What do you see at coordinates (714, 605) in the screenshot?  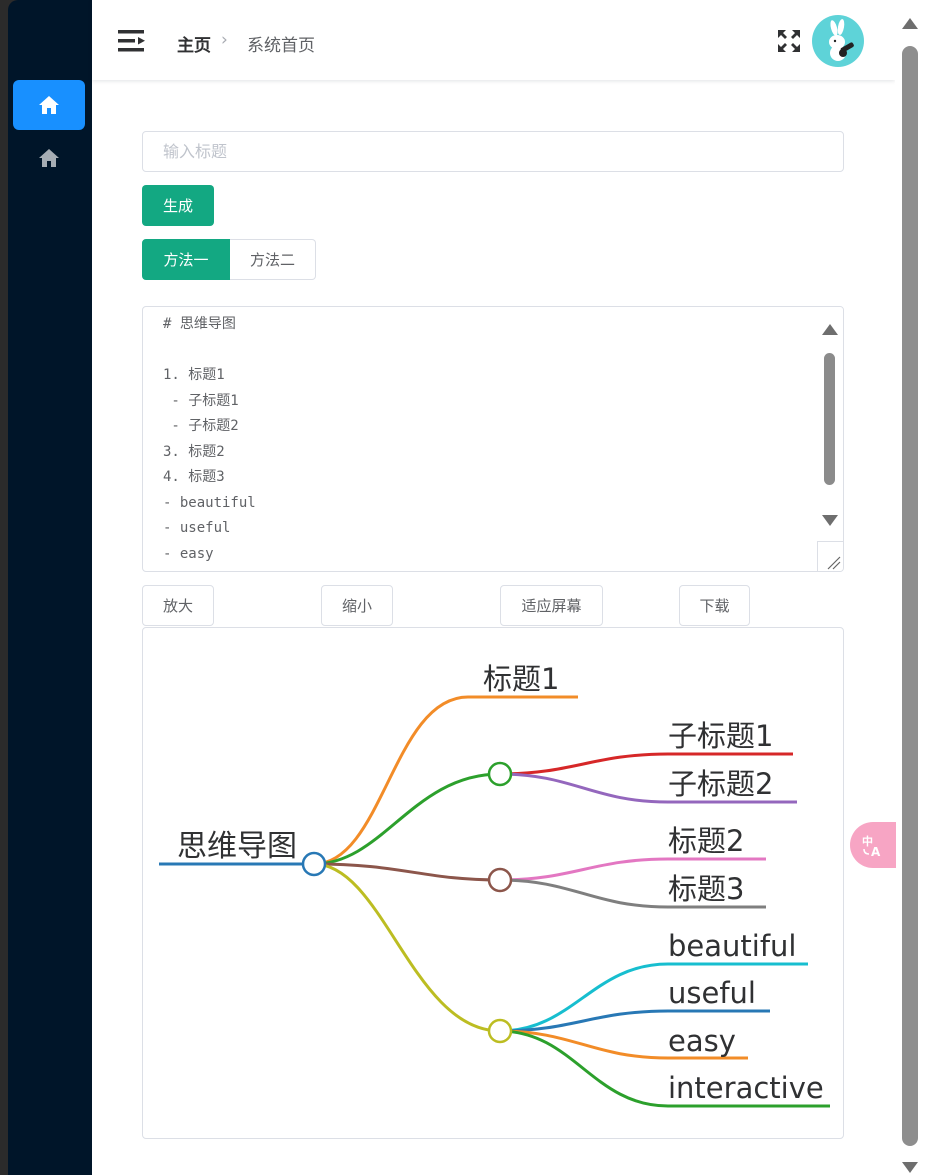 I see `download-button: 下载` at bounding box center [714, 605].